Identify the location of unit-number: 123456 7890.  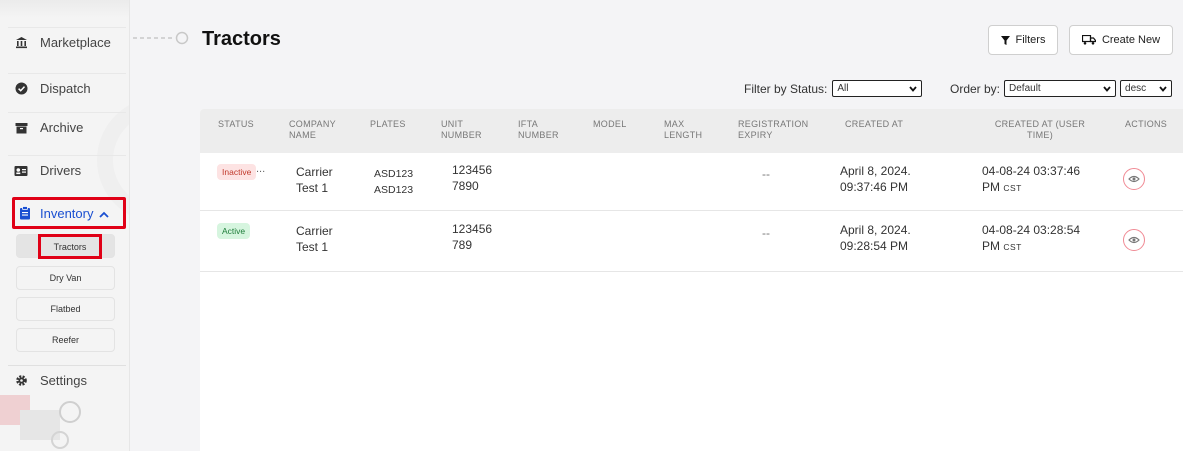
(472, 178).